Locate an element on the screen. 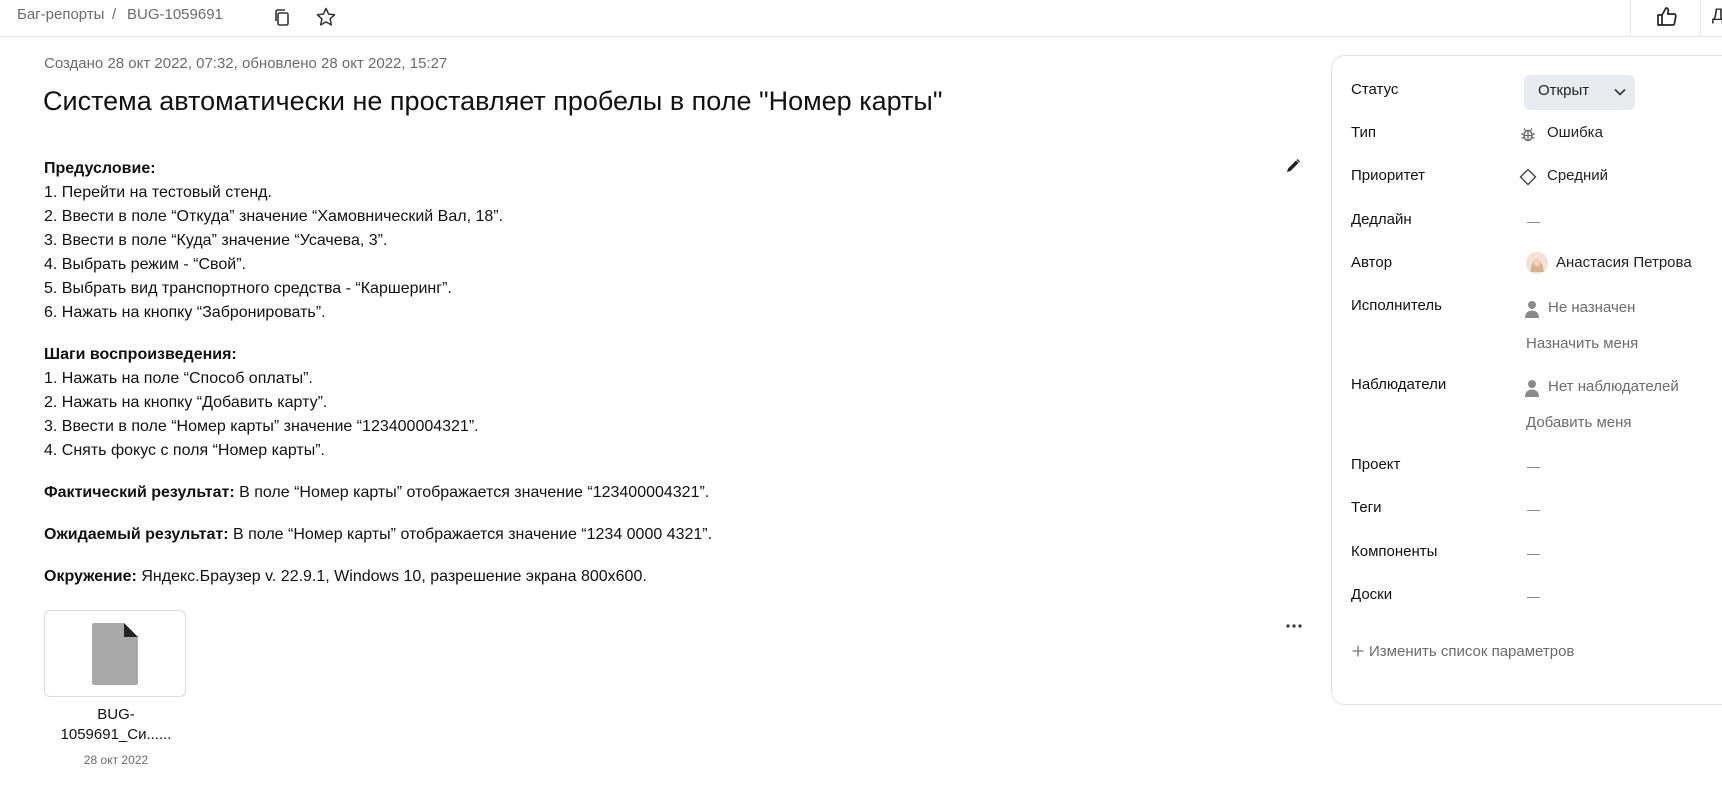  precondition-line: 6. Нажать на кнопку “Забронировать”. is located at coordinates (185, 312).